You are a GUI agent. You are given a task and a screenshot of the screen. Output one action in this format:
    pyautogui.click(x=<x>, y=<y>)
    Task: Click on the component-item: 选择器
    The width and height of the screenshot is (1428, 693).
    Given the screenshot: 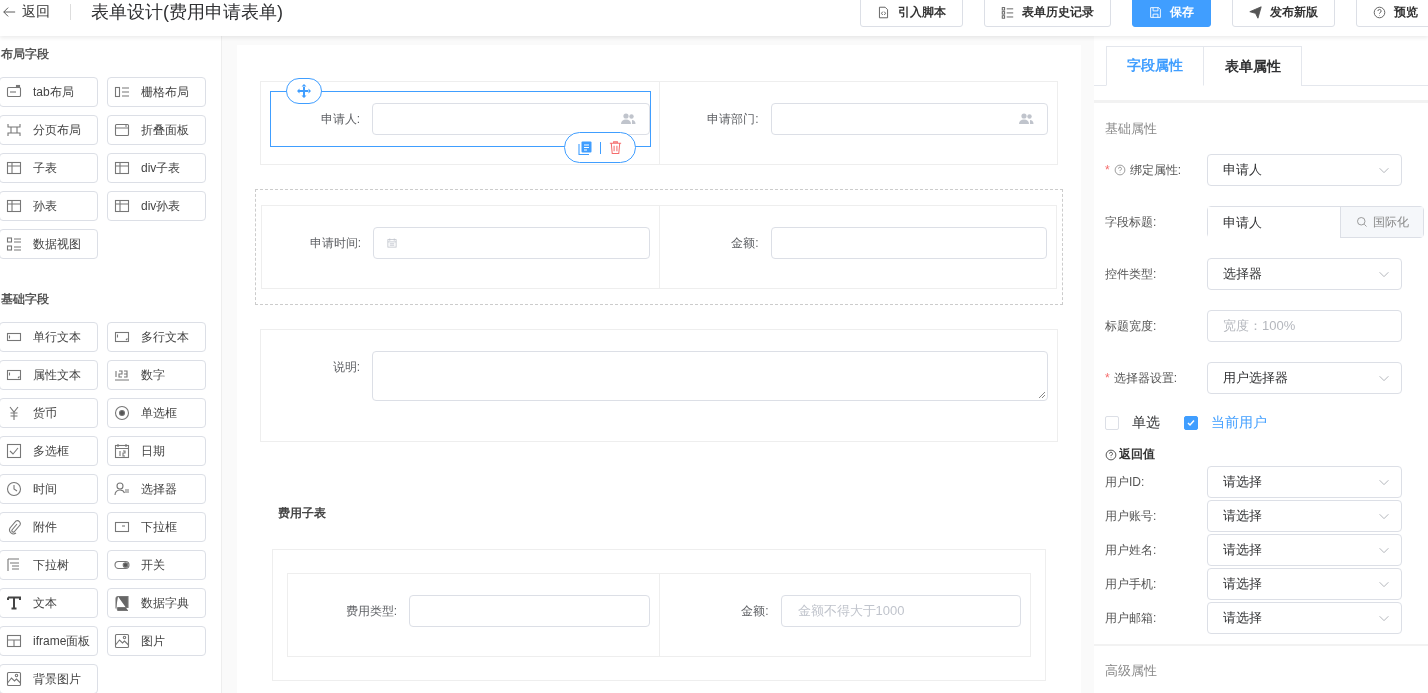 What is the action you would take?
    pyautogui.click(x=156, y=489)
    